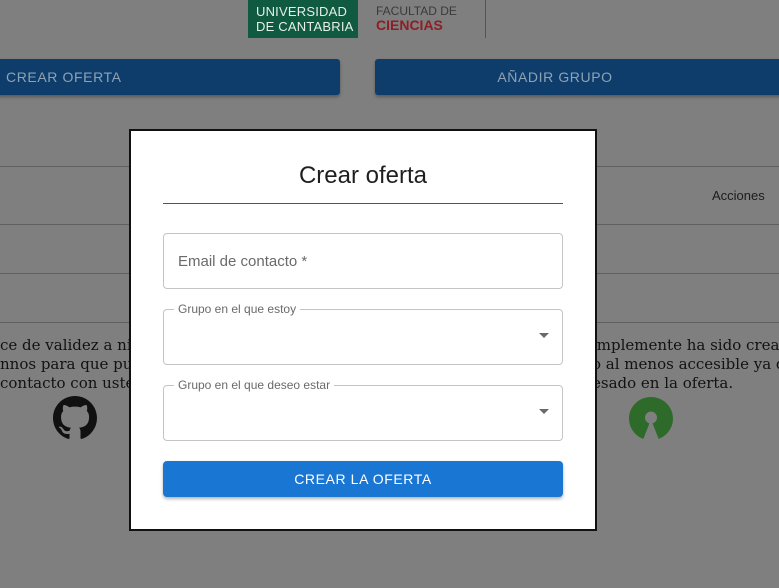 This screenshot has height=588, width=779. I want to click on desired-group-label: Grupo en el que deseo estar, so click(254, 385).